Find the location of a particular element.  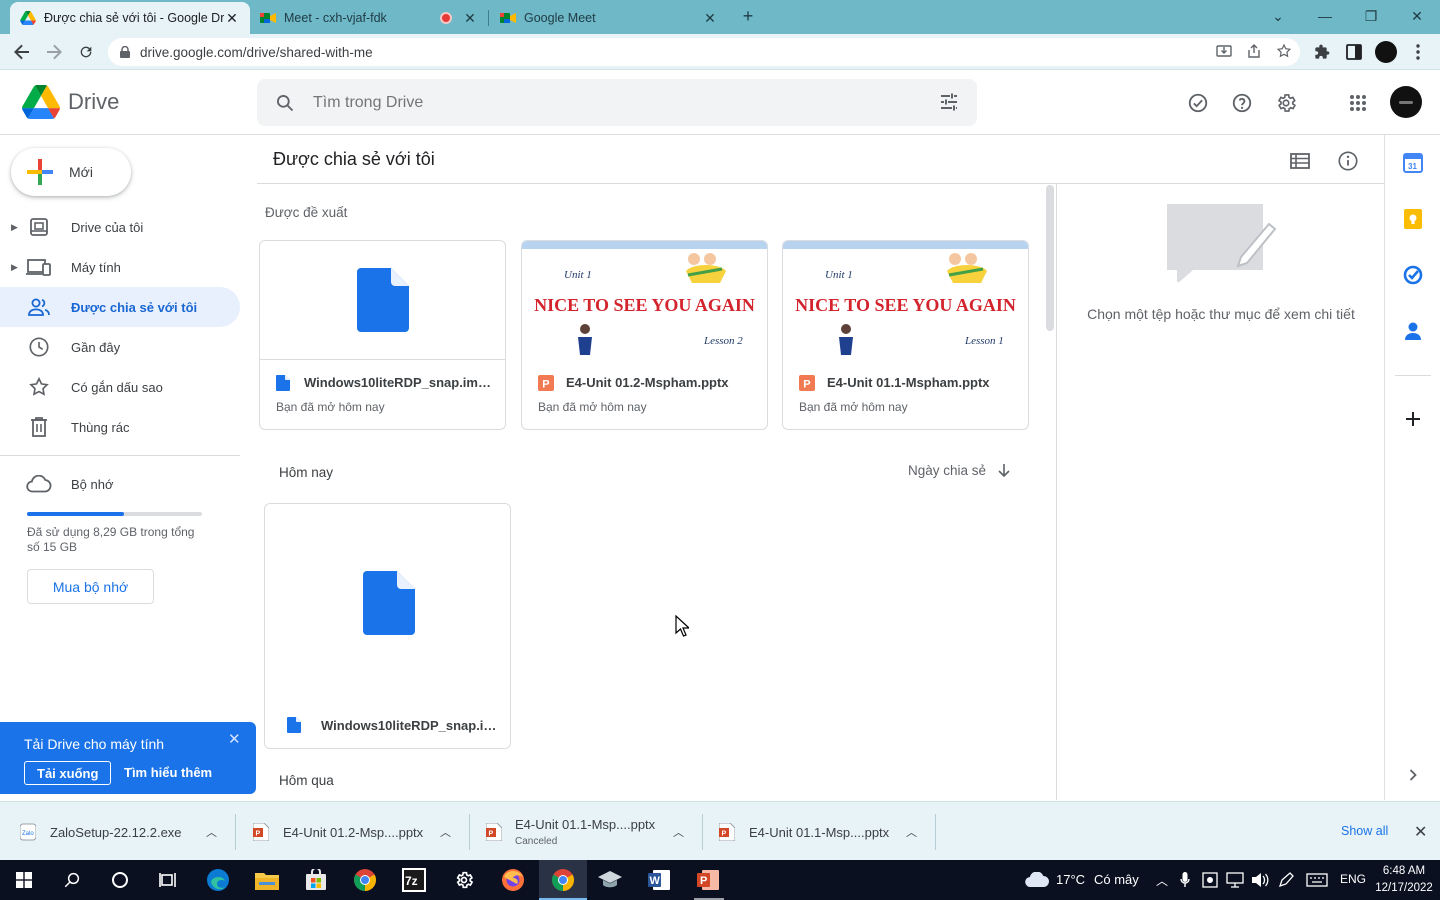

side-panel-icon is located at coordinates (1354, 52).